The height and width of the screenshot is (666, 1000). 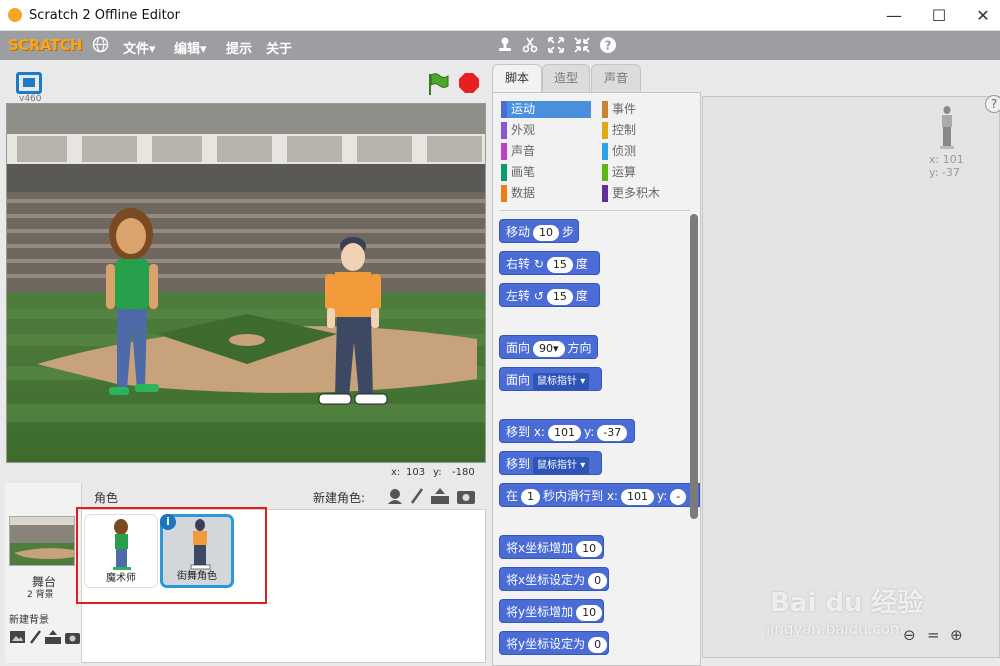 I want to click on block-change-y: 将y坐标增加 10, so click(x=551, y=611).